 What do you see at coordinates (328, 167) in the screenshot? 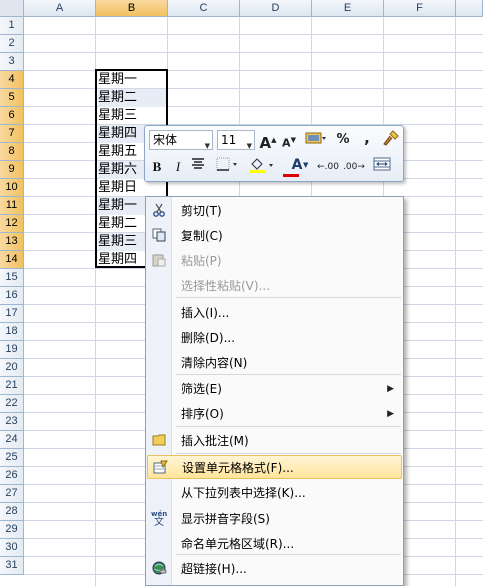
I see `increase-decimal-button: ←.00` at bounding box center [328, 167].